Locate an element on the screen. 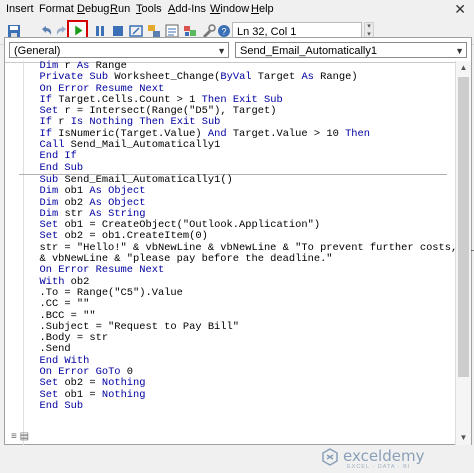 The width and height of the screenshot is (474, 473). code-text: ob1 is located at coordinates (74, 191).